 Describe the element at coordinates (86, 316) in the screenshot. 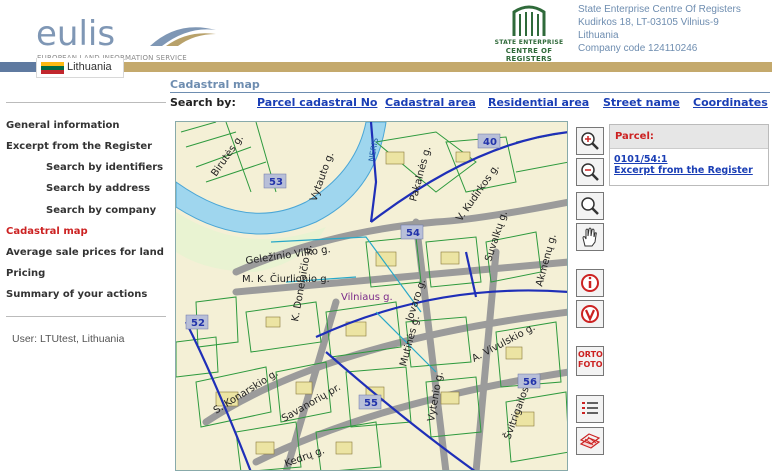

I see `sidebar-divider-bottom` at that location.